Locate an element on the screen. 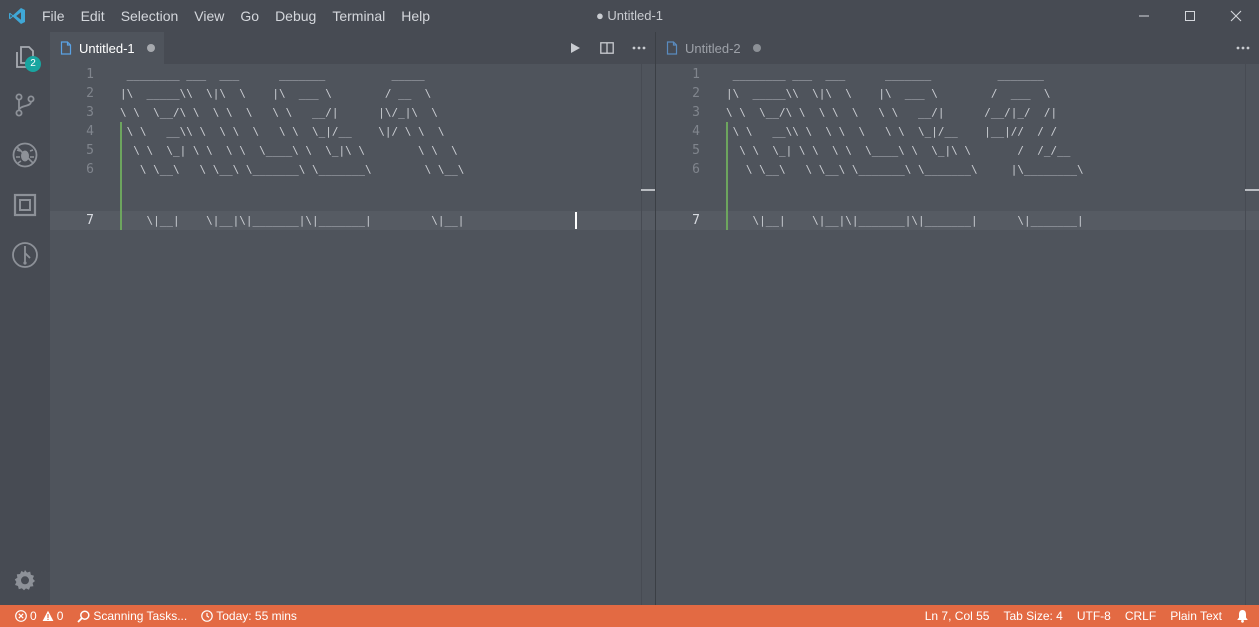 The image size is (1259, 627). search-icon is located at coordinates (83, 616).